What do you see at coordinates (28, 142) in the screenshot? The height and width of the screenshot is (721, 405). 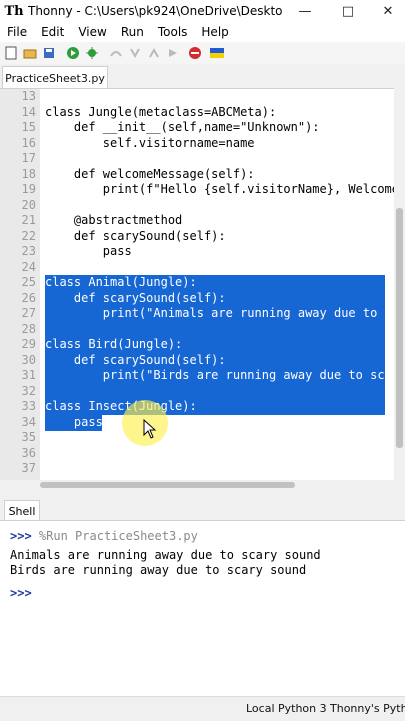 I see `line-number: 16` at bounding box center [28, 142].